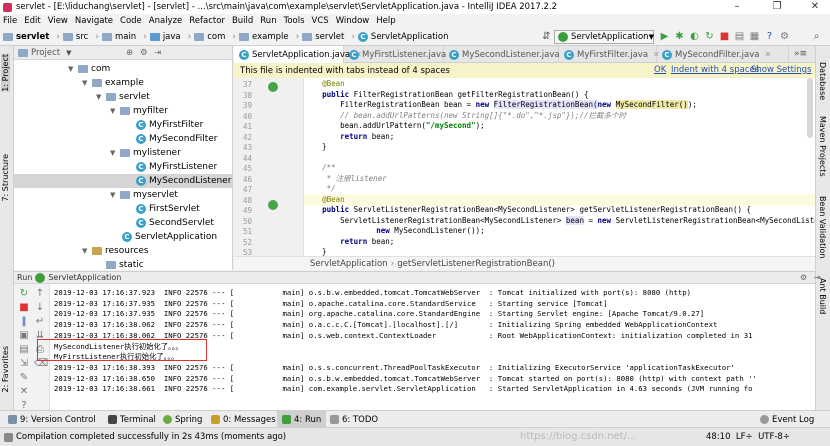 This screenshot has height=446, width=830. I want to click on editor-scrollbar, so click(810, 108).